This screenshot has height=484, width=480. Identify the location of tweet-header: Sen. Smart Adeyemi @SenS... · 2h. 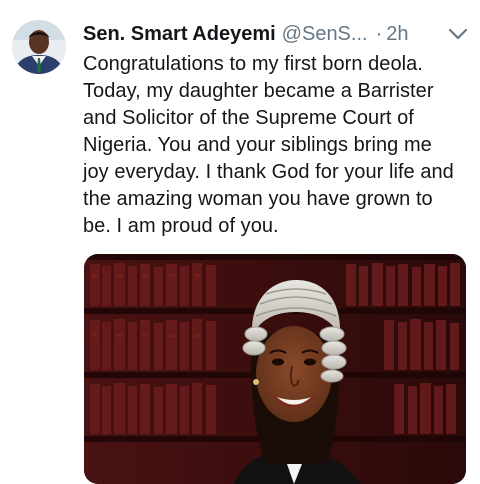
(276, 34).